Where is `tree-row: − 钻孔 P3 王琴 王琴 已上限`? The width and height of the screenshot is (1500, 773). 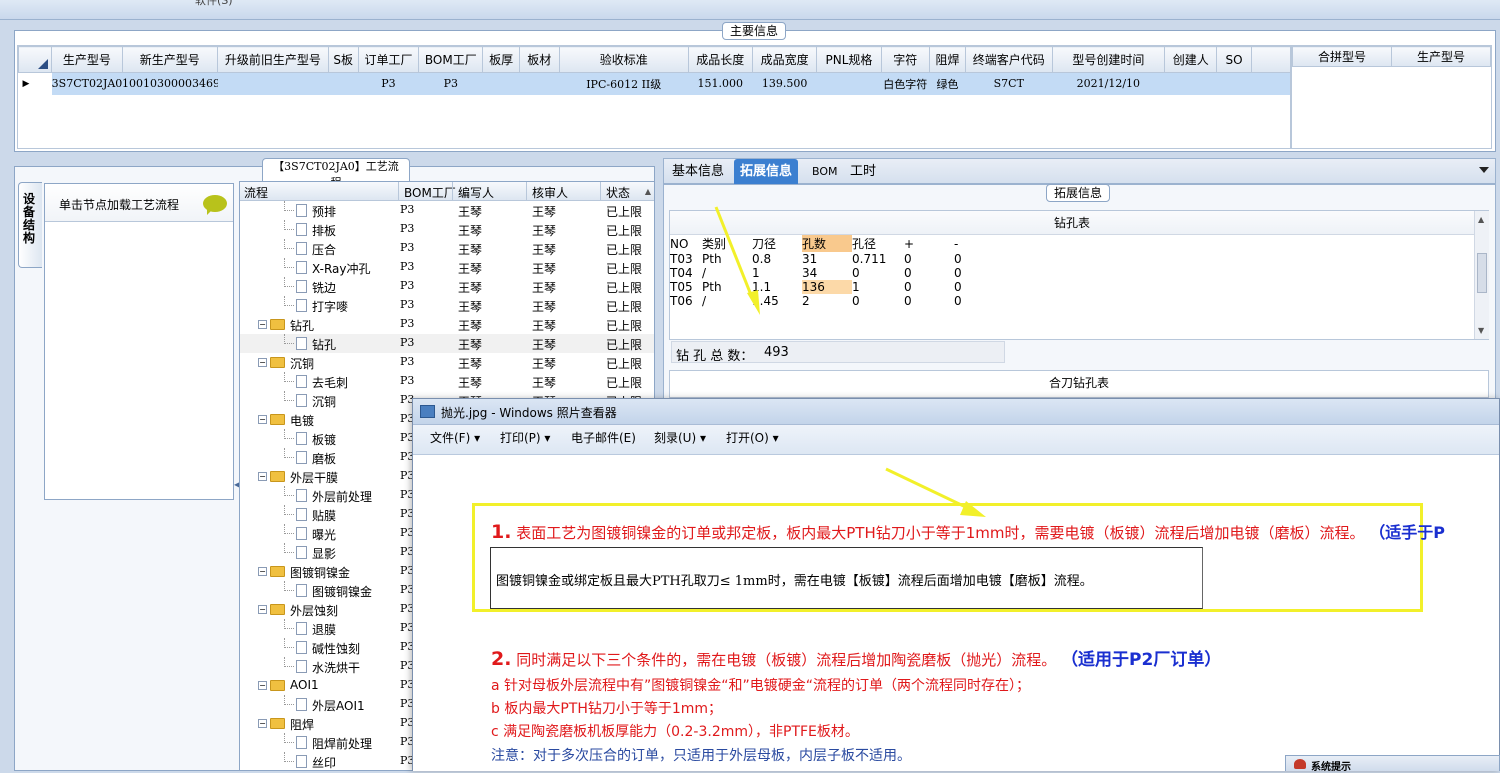 tree-row: − 钻孔 P3 王琴 王琴 已上限 is located at coordinates (447, 324).